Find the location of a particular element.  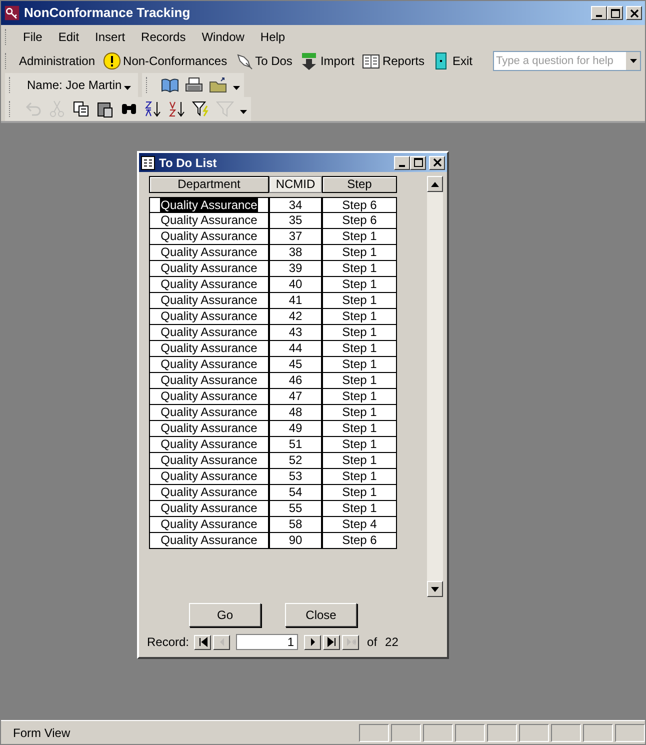

record-count: 22 is located at coordinates (391, 642).